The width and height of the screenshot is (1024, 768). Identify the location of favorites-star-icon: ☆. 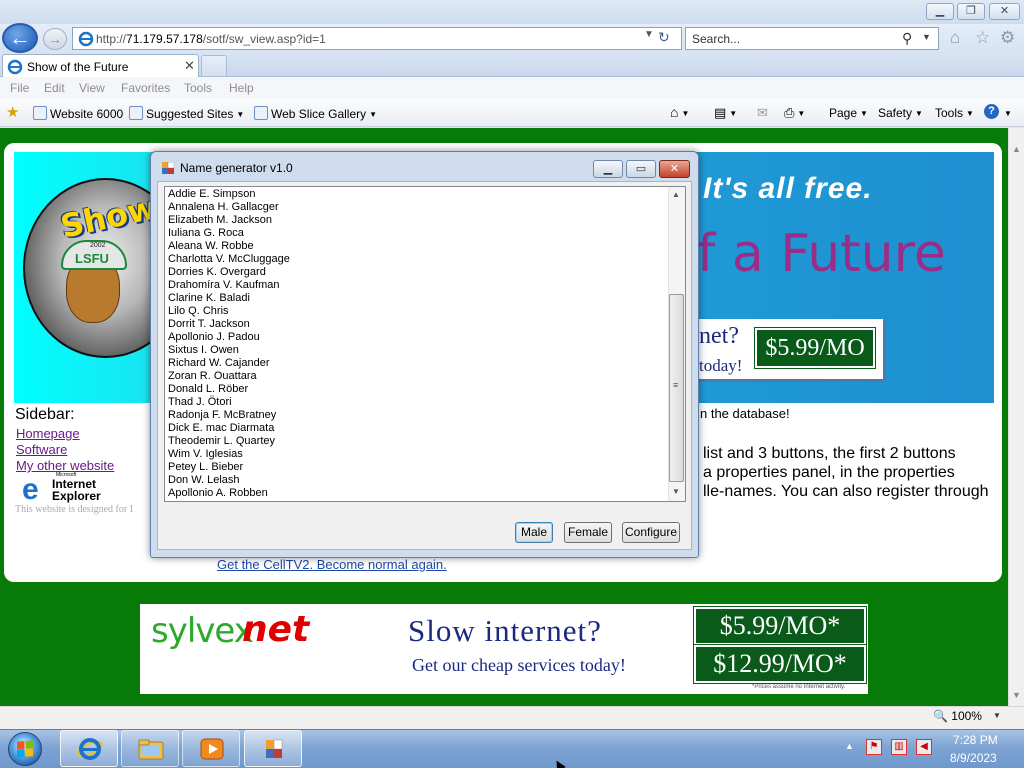
(982, 38).